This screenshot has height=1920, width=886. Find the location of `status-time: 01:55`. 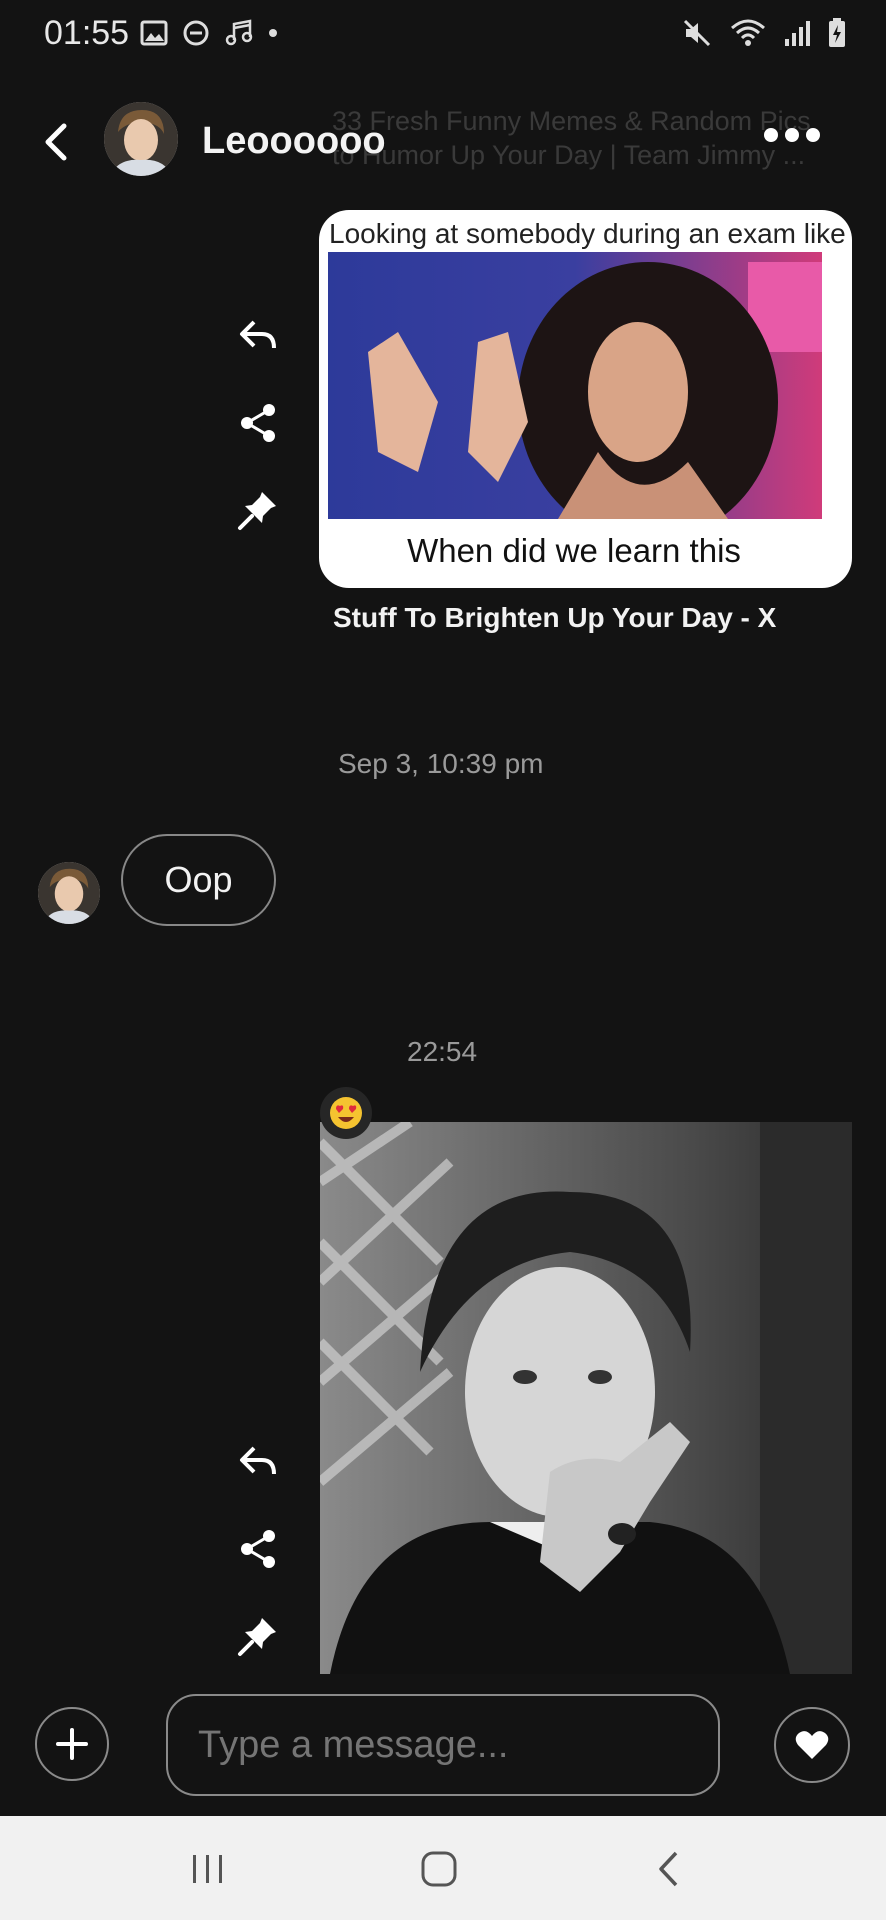

status-time: 01:55 is located at coordinates (87, 33).